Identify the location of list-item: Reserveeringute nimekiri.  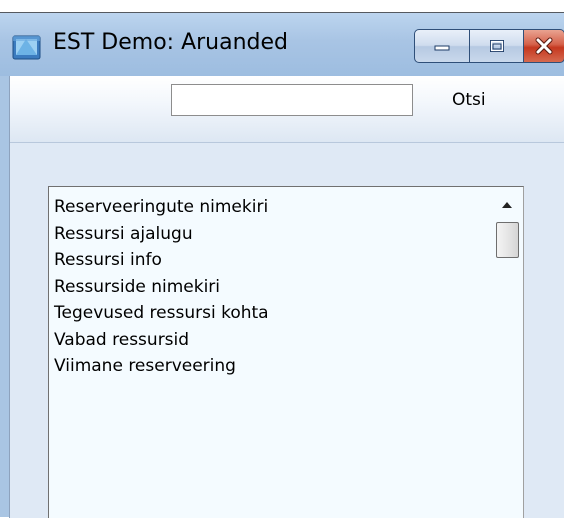
(264, 207).